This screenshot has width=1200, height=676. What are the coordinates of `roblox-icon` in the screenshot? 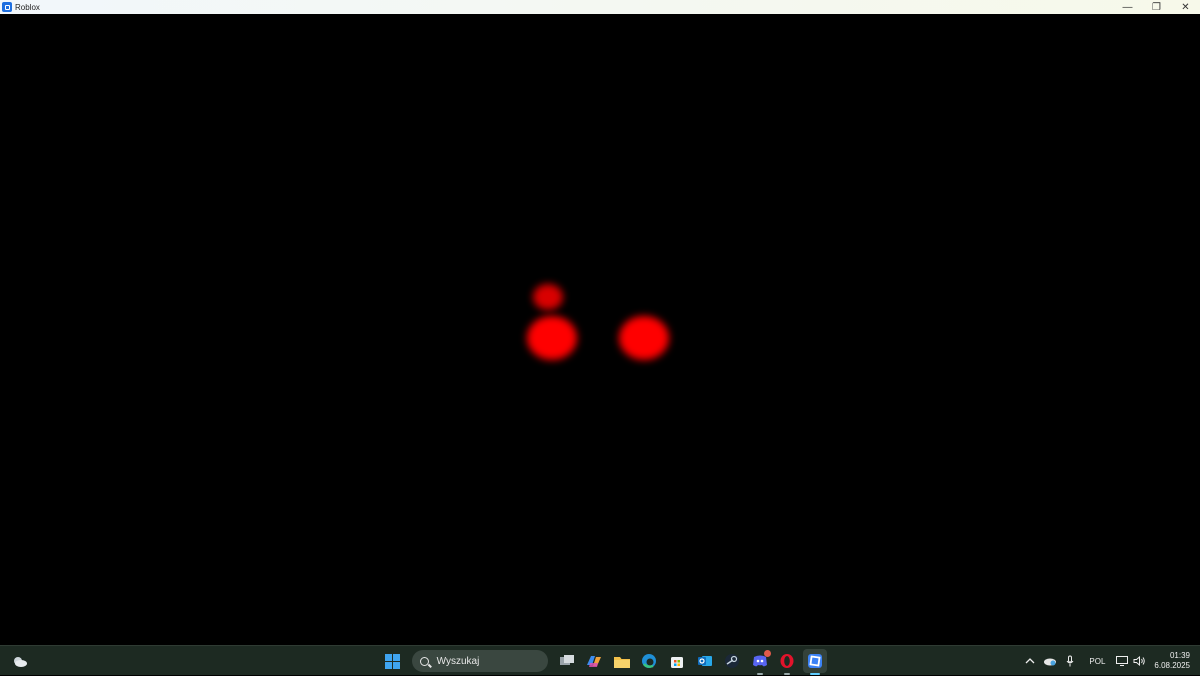 It's located at (7, 7).